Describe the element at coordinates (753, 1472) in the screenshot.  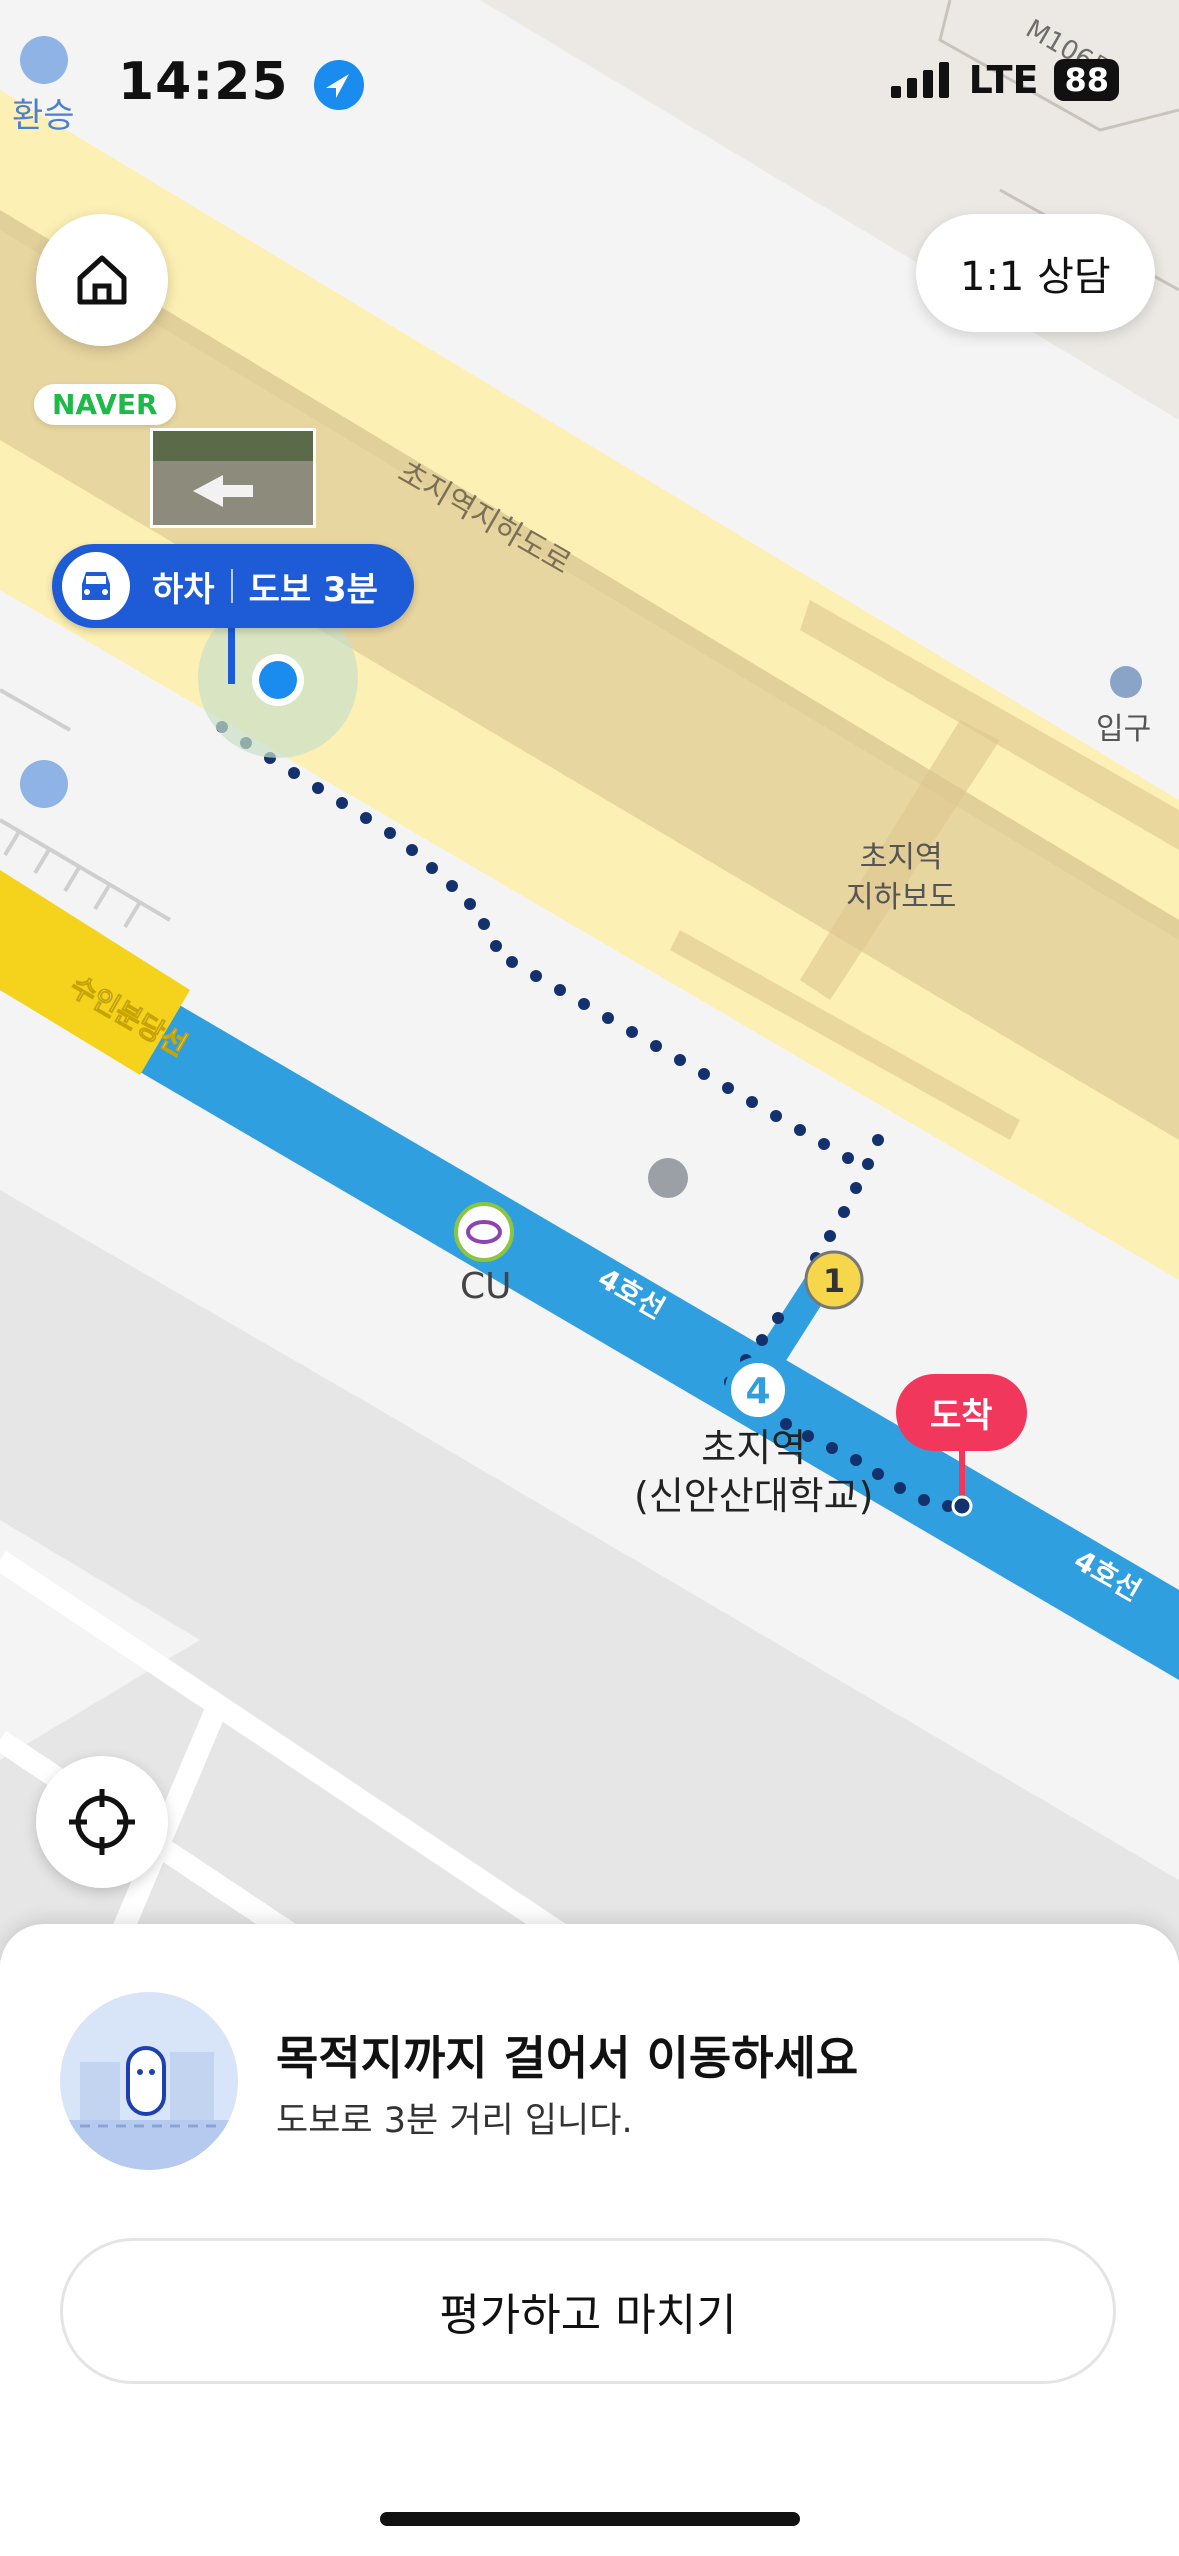
I see `station-label: 초지역 (신안산대학교)` at that location.